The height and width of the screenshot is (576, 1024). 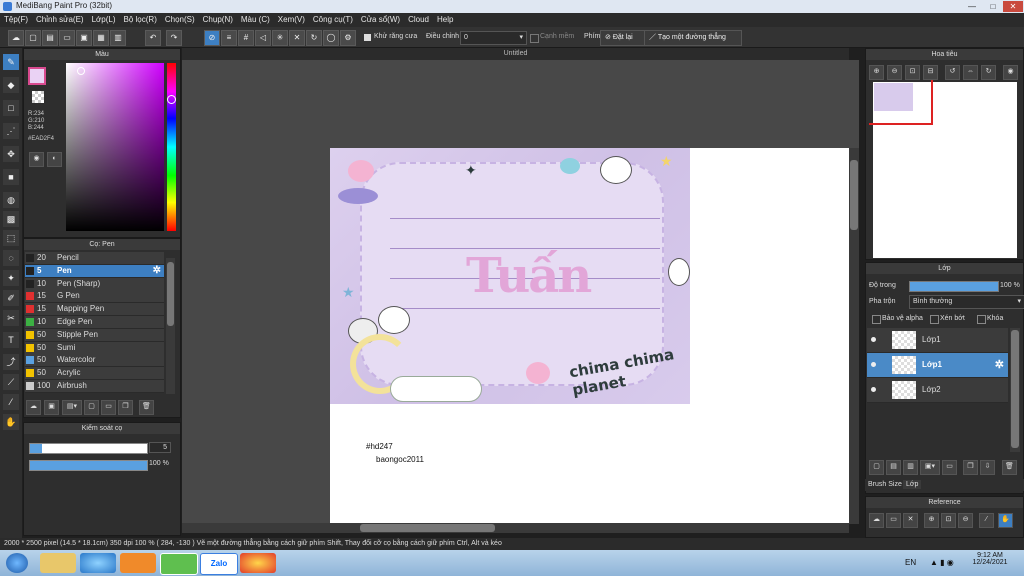 I want to click on ref-hand-icon: ✋, so click(x=1005, y=520).